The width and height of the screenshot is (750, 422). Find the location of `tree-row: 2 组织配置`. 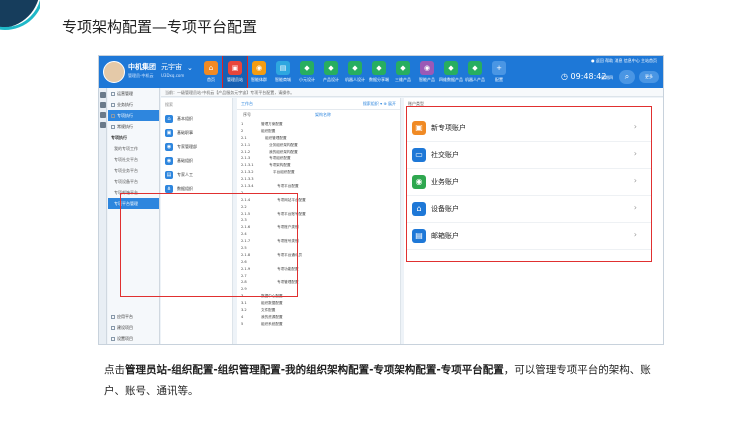

tree-row: 2 组织配置 is located at coordinates (319, 132).